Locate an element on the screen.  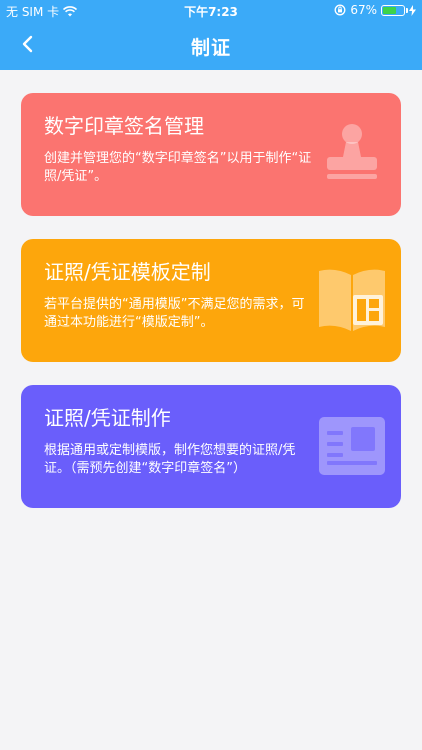
status-right: 67% is located at coordinates (375, 10).